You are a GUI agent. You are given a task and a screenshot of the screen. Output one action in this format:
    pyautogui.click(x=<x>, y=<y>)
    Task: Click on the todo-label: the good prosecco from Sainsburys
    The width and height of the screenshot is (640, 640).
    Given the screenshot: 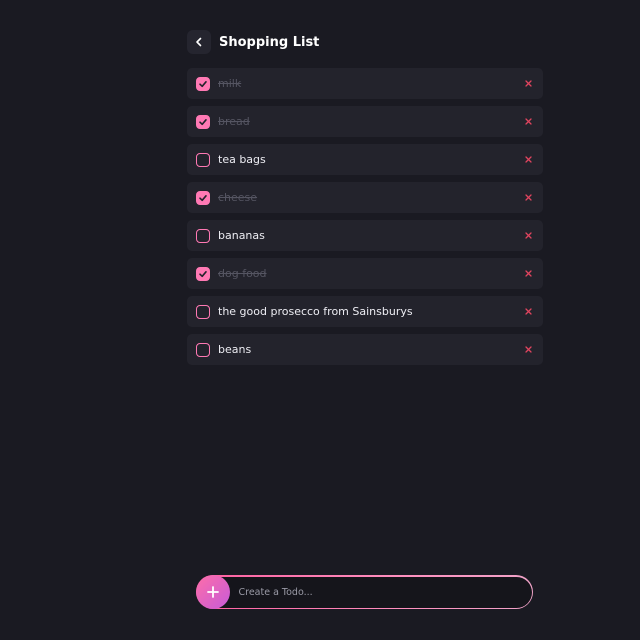 What is the action you would take?
    pyautogui.click(x=315, y=311)
    